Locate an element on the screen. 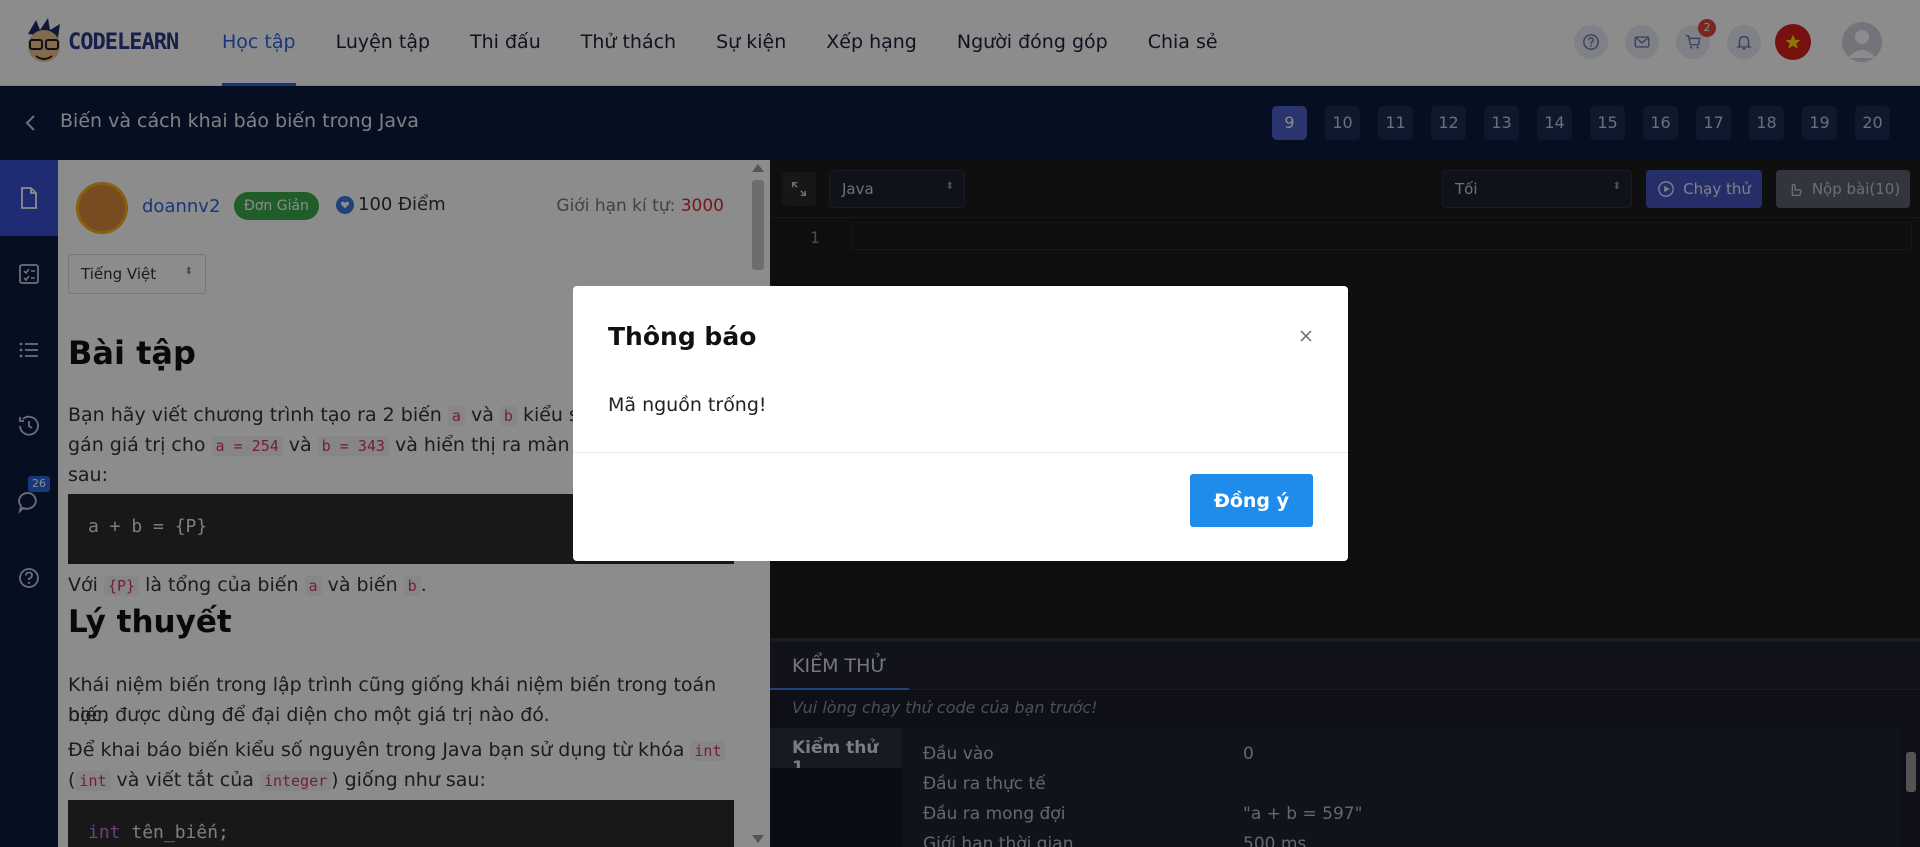 This screenshot has width=1920, height=847. dialog-title: Thông báo is located at coordinates (682, 336).